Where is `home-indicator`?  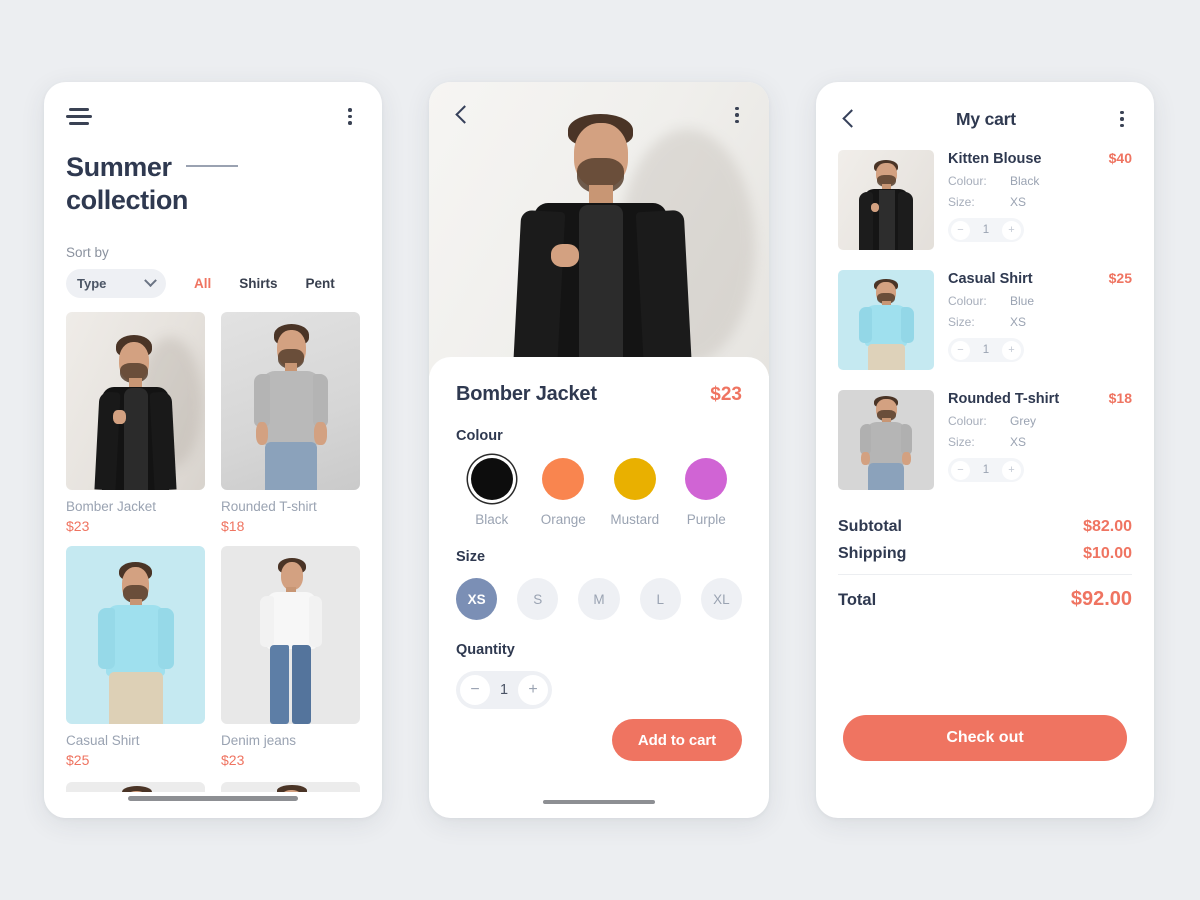 home-indicator is located at coordinates (599, 801).